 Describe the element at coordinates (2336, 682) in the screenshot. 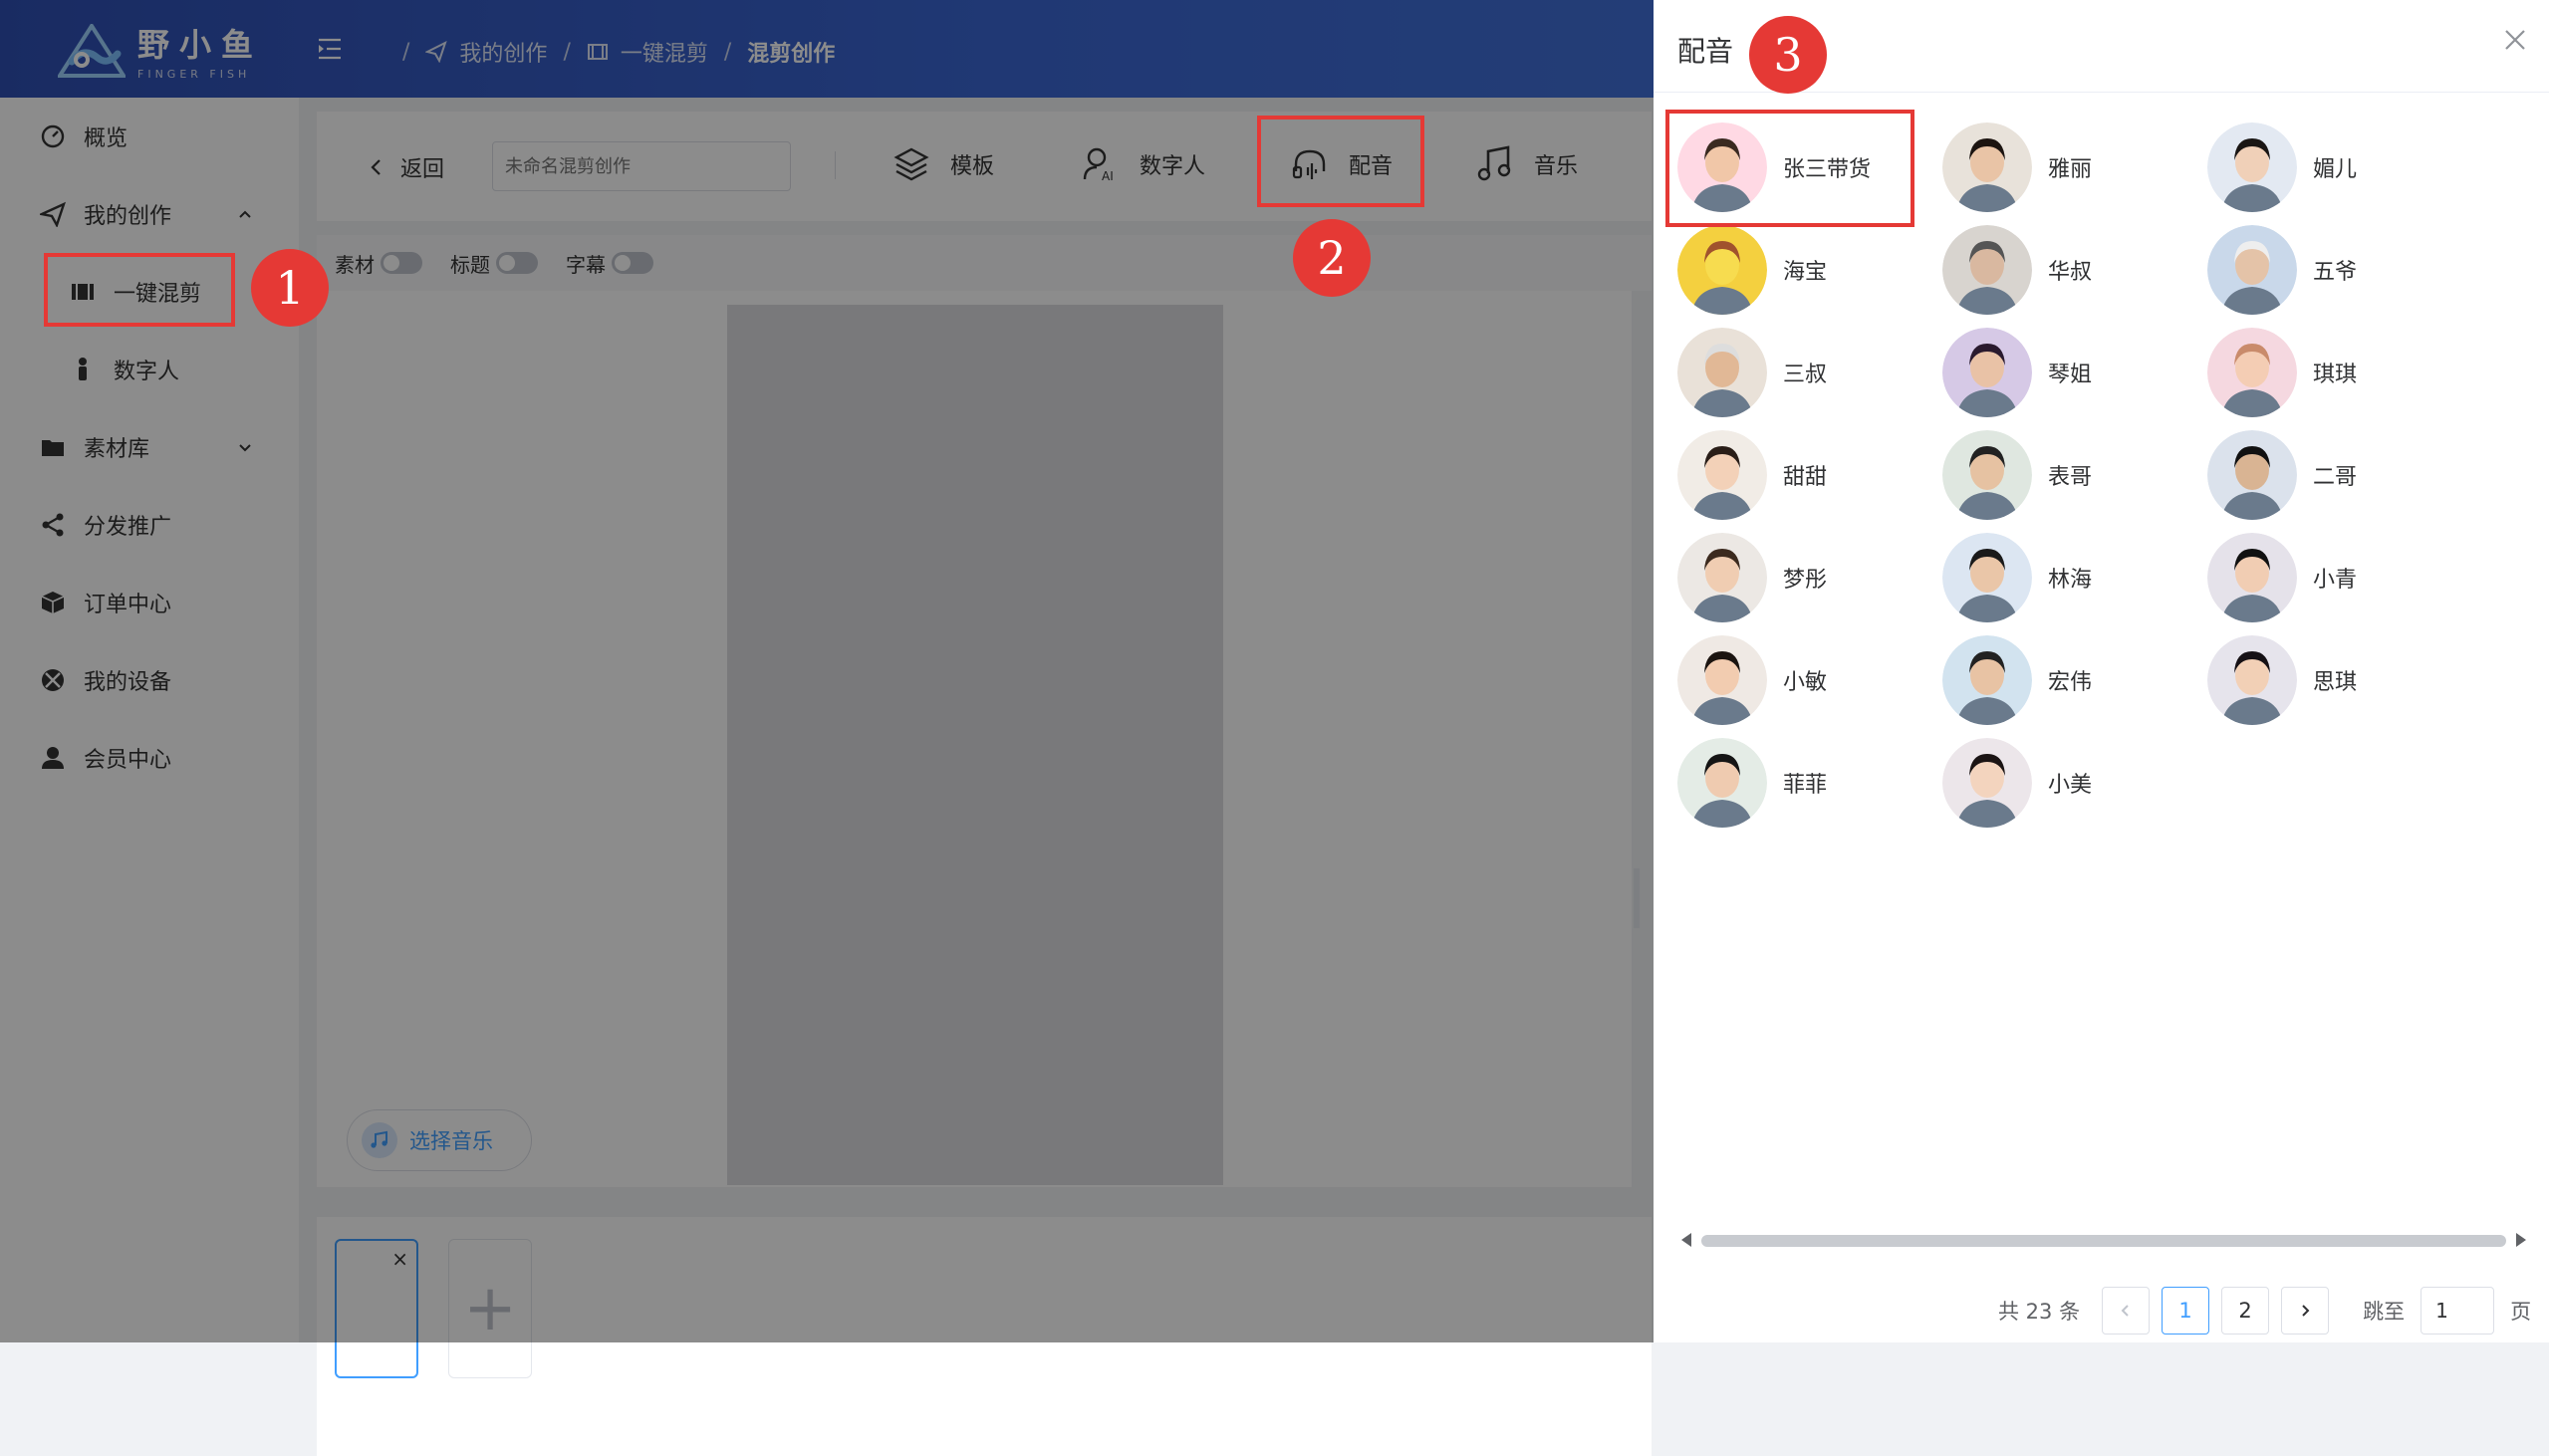

I see `voice-name: 思琪` at that location.